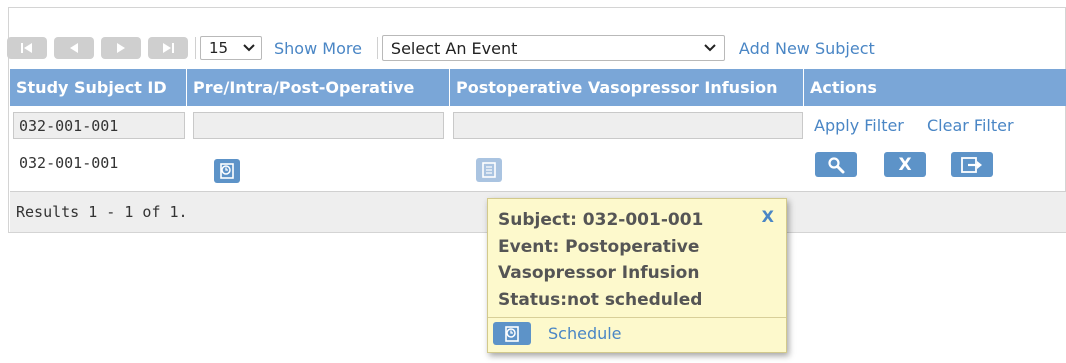  I want to click on pre-intra-post-operative-filter, so click(318, 125).